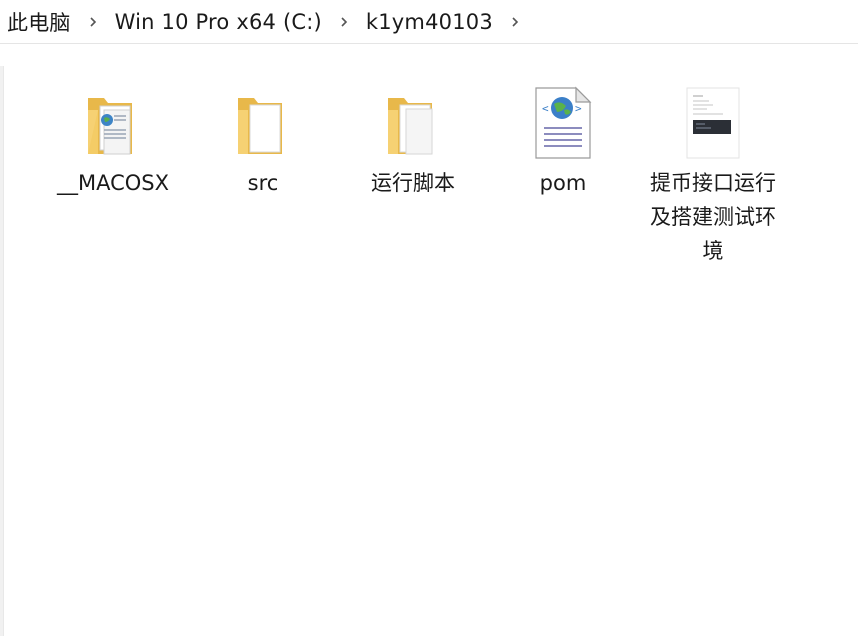 The image size is (858, 636). Describe the element at coordinates (263, 183) in the screenshot. I see `file-item-label: src` at that location.